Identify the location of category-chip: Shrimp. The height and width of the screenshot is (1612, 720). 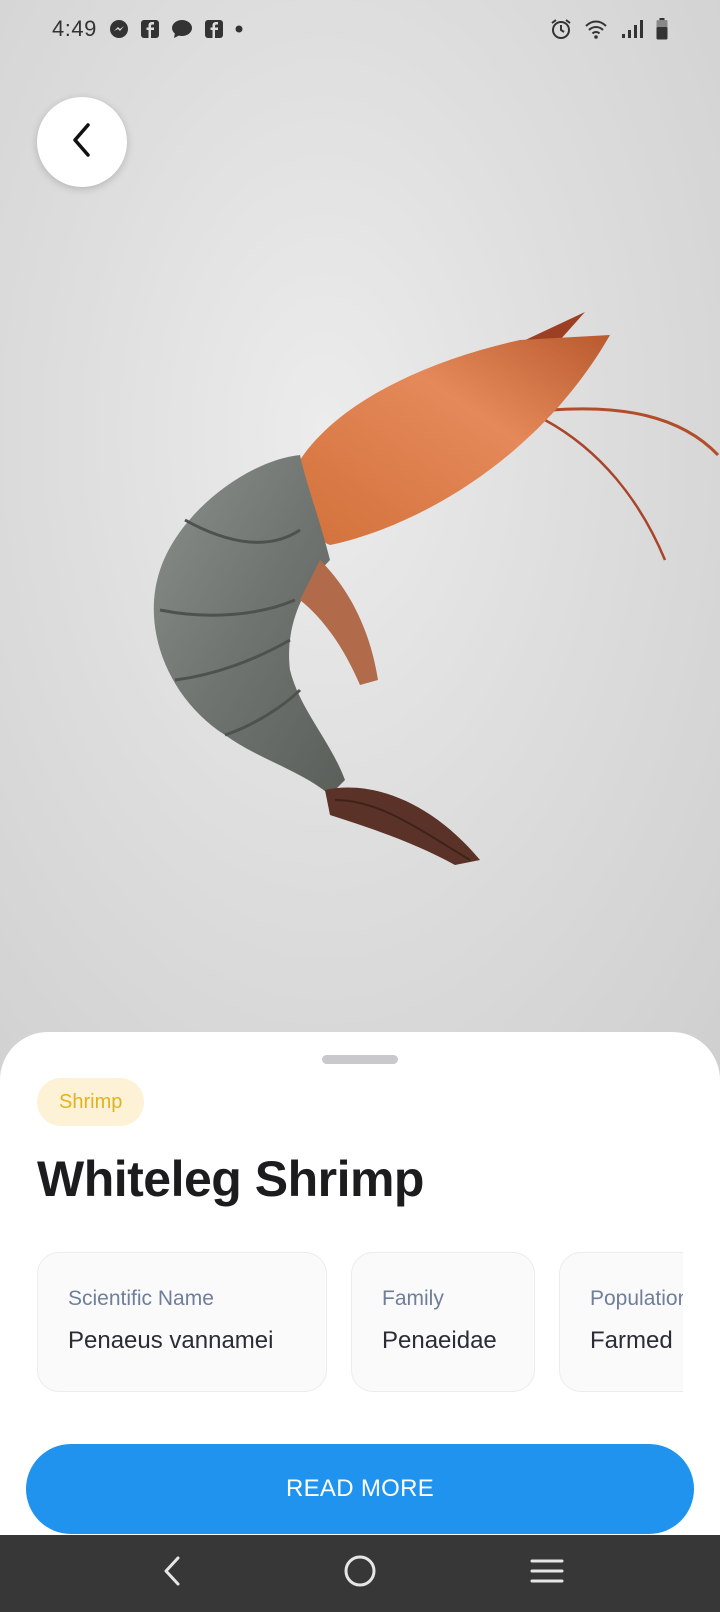
(91, 1102).